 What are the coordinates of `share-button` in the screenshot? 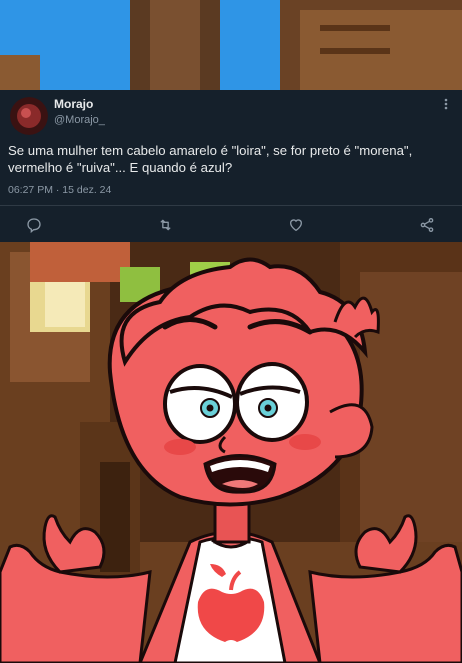 It's located at (427, 225).